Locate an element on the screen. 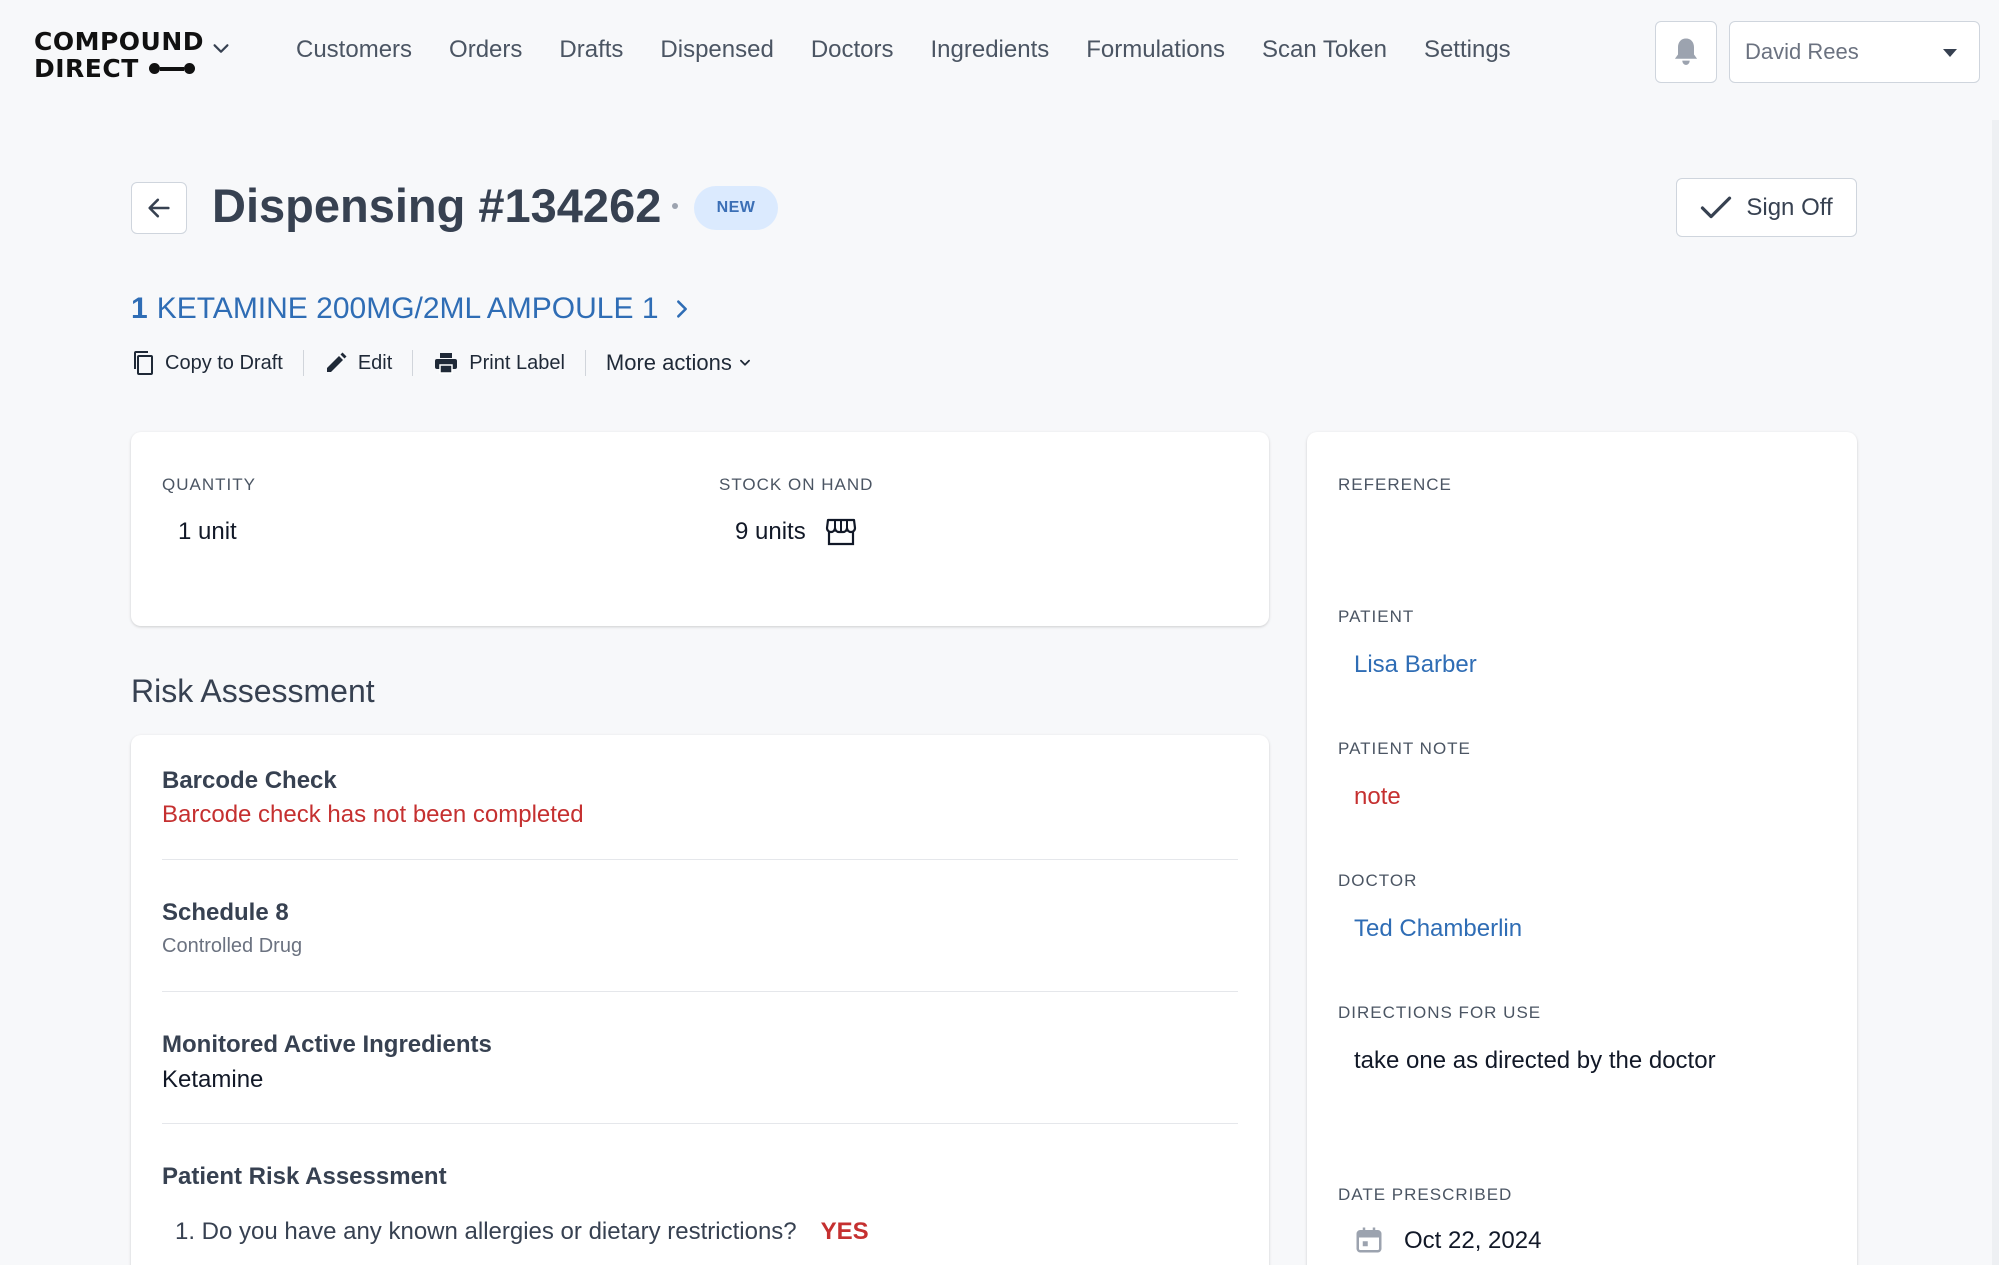 This screenshot has width=1999, height=1265. barcode-check-status: Barcode check has not been completed is located at coordinates (373, 814).